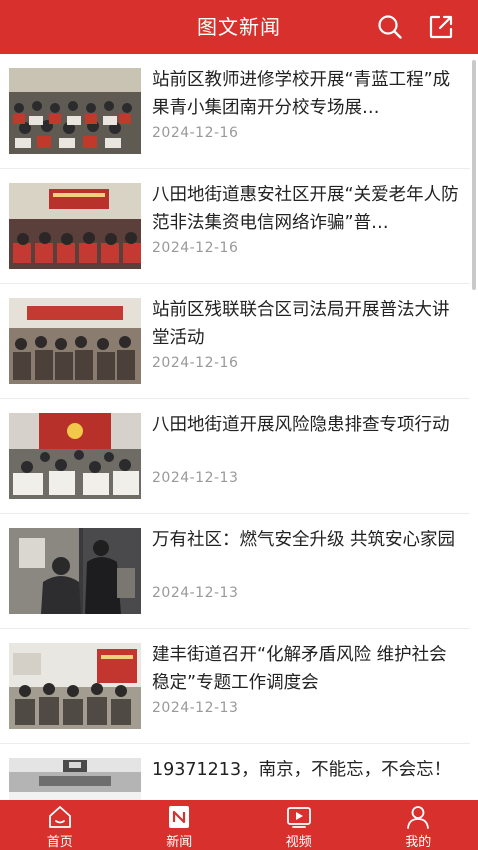 This screenshot has height=850, width=478. Describe the element at coordinates (474, 175) in the screenshot. I see `list-scrollbar` at that location.